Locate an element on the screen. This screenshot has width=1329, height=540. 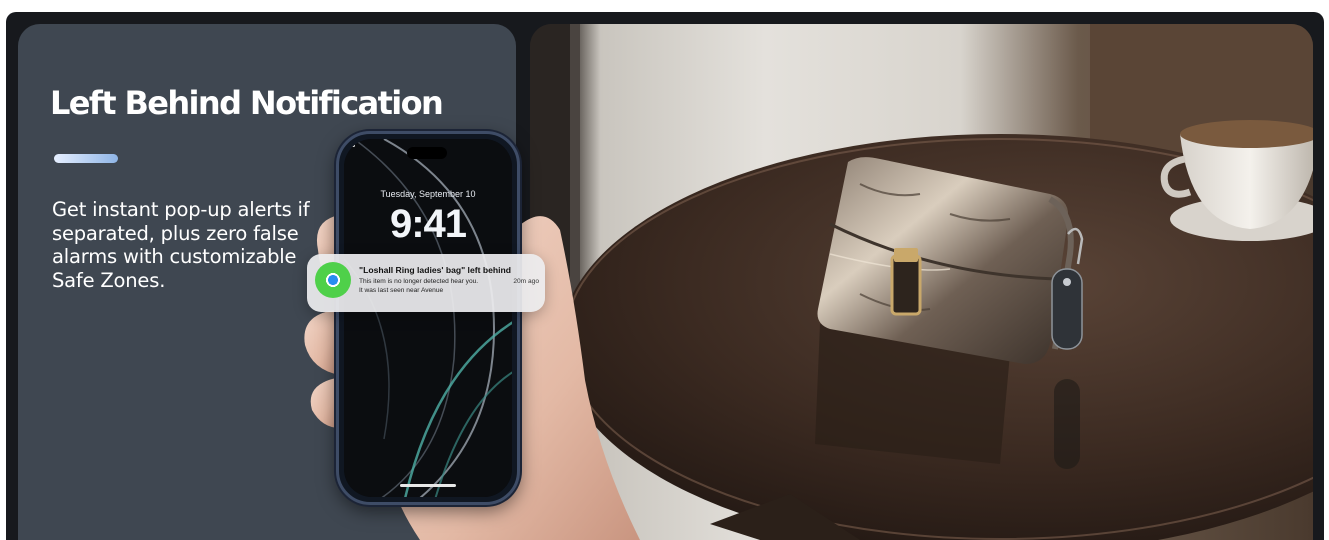
lock-screen: Tuesday, September 10 9:41 is located at coordinates (428, 318).